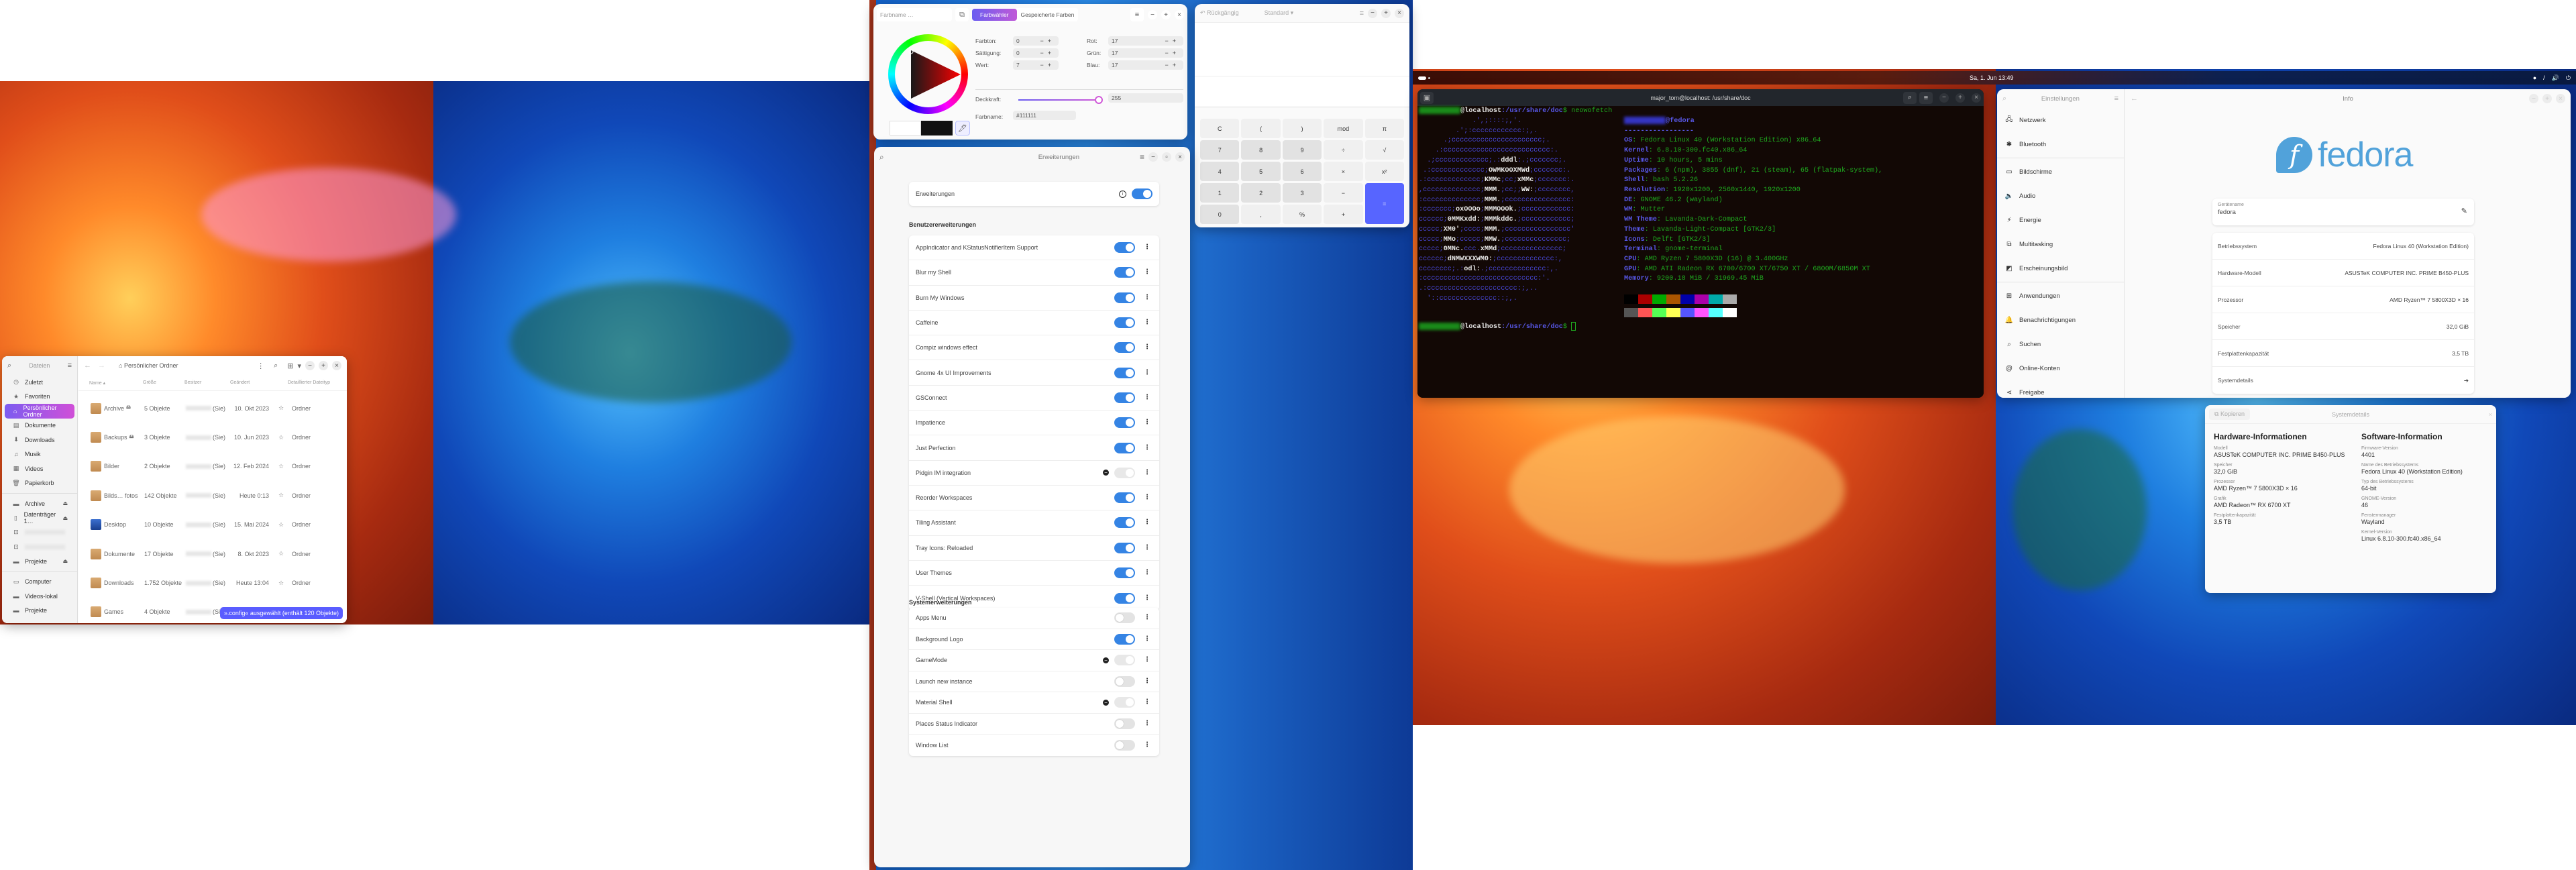  What do you see at coordinates (1036, 65) in the screenshot?
I see `value-spinbutton: 7 −+` at bounding box center [1036, 65].